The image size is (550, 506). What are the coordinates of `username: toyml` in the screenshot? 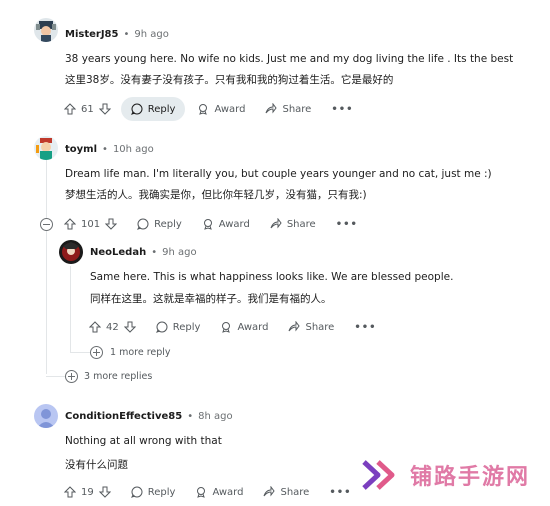 It's located at (81, 149).